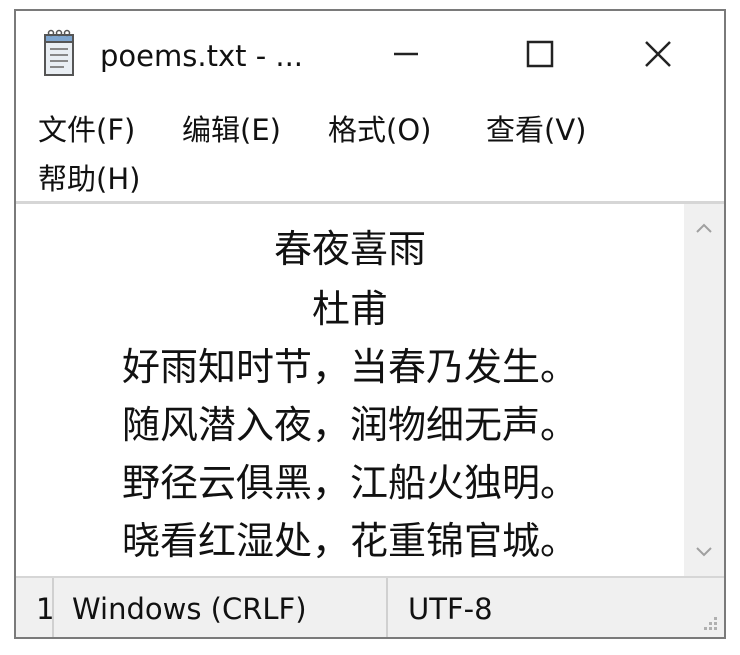 The height and width of the screenshot is (655, 740). I want to click on status-encoding: UTF-8, so click(450, 609).